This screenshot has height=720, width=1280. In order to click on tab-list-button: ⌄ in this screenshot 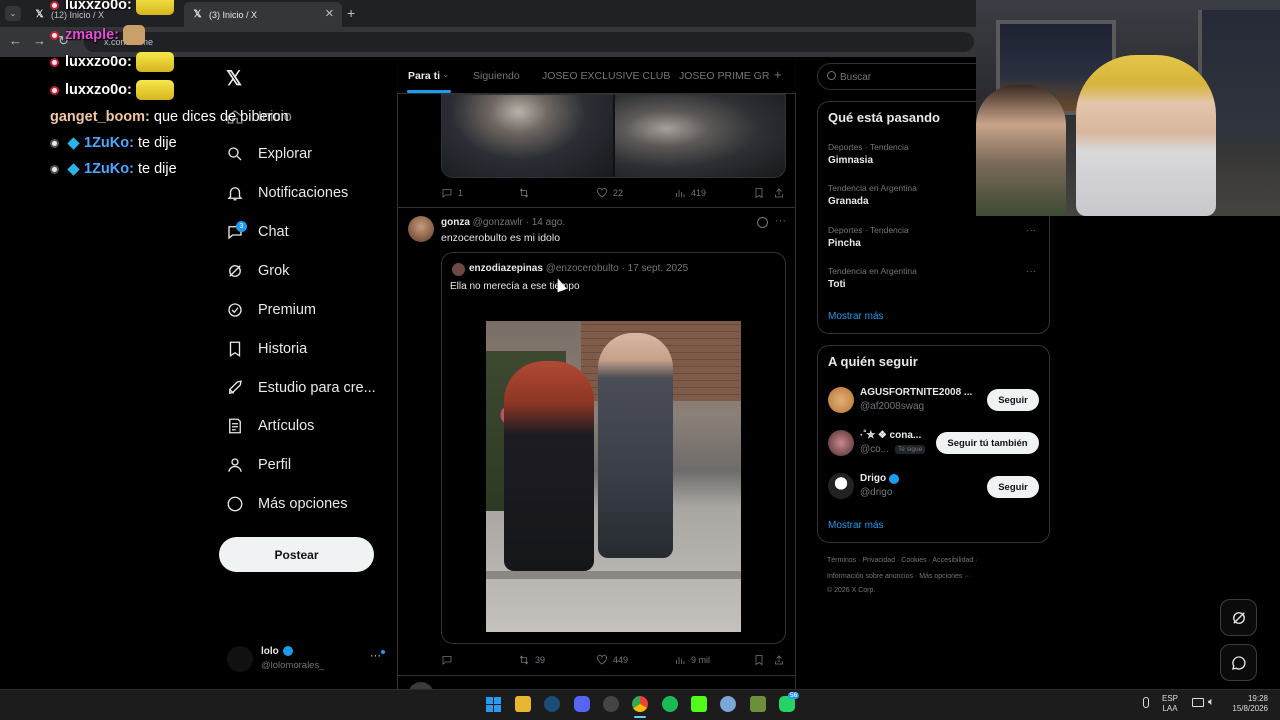, I will do `click(13, 13)`.